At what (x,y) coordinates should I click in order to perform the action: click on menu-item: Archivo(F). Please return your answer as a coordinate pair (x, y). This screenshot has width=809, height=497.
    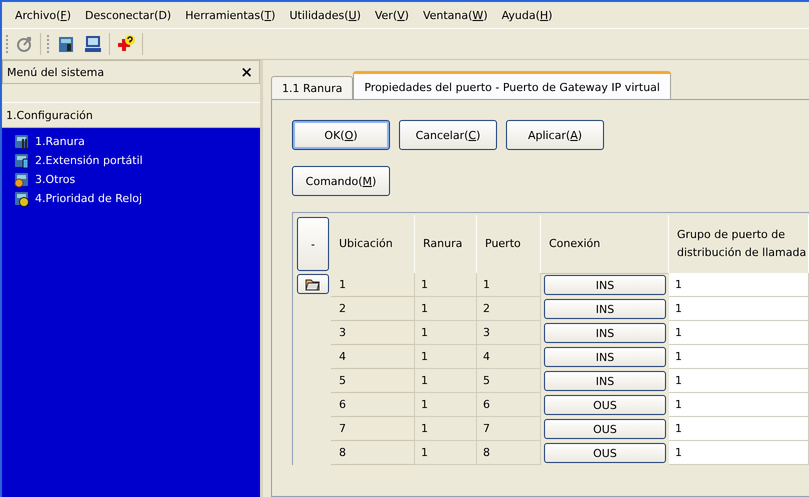
    Looking at the image, I should click on (43, 15).